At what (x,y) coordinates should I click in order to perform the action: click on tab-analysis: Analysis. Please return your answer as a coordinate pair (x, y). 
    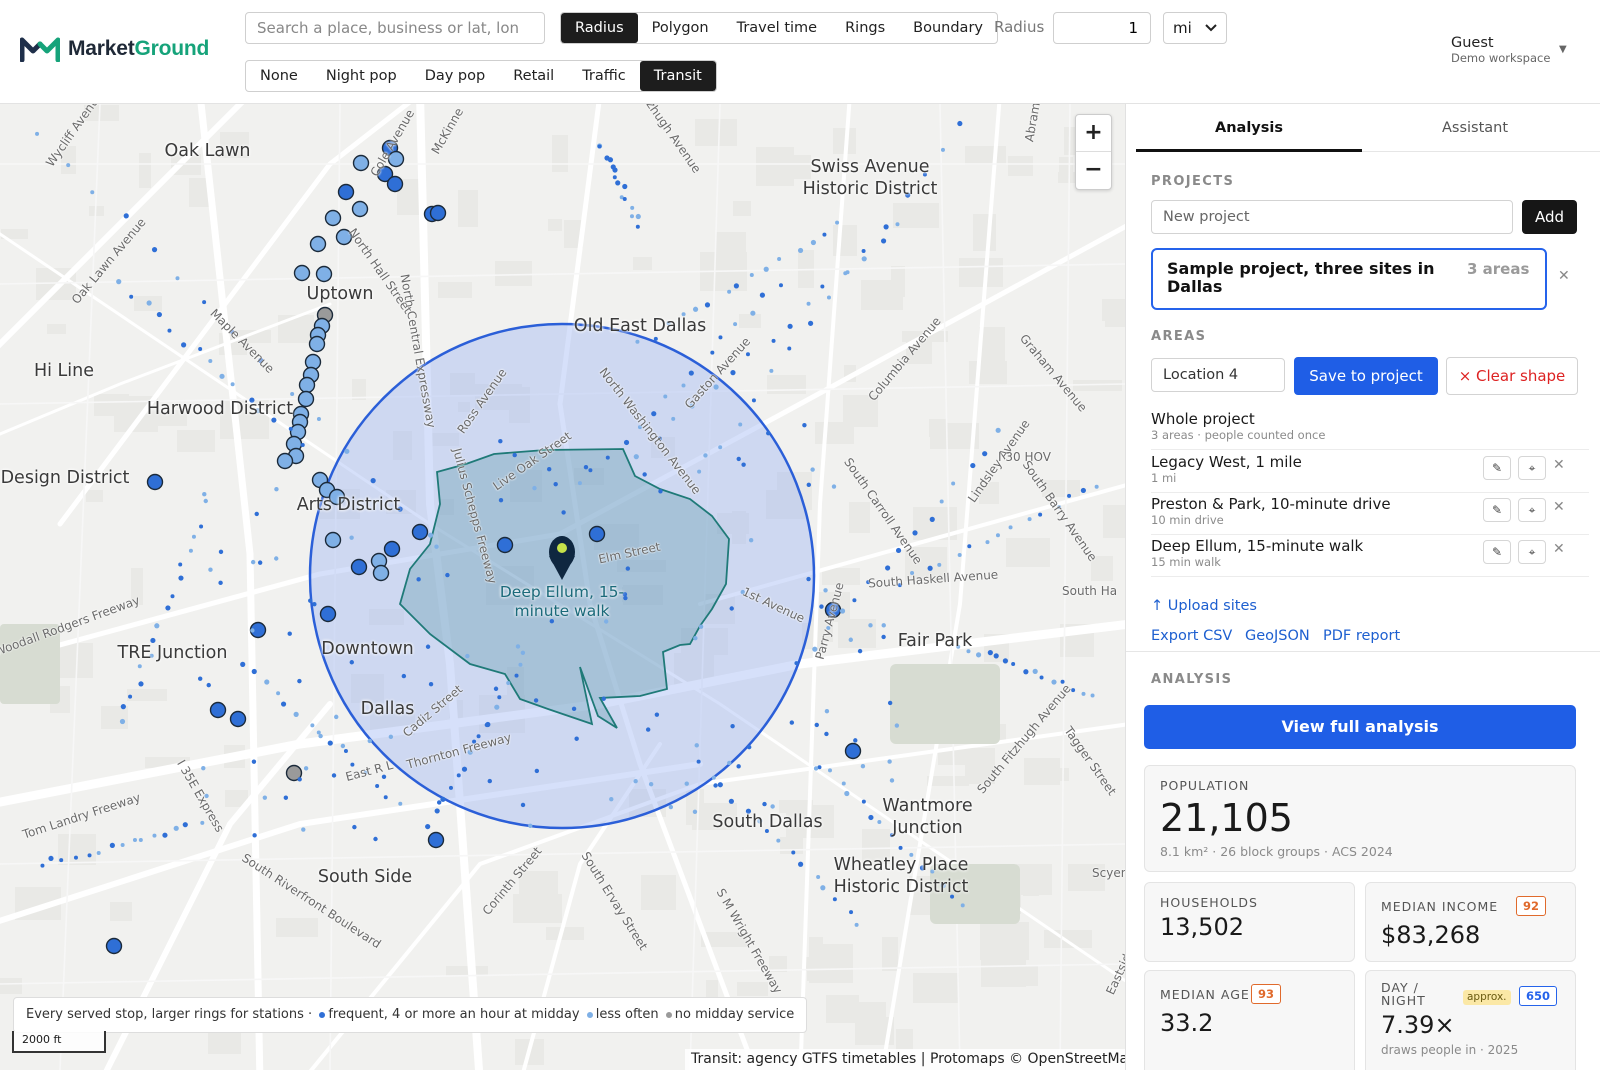
    Looking at the image, I should click on (1249, 128).